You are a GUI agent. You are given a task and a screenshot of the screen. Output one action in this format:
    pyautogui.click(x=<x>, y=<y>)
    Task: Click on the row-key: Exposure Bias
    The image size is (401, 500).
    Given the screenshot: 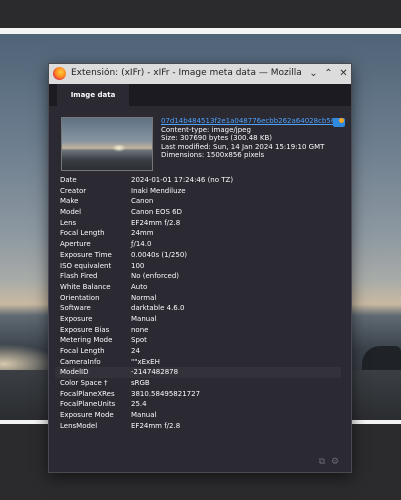 What is the action you would take?
    pyautogui.click(x=85, y=329)
    